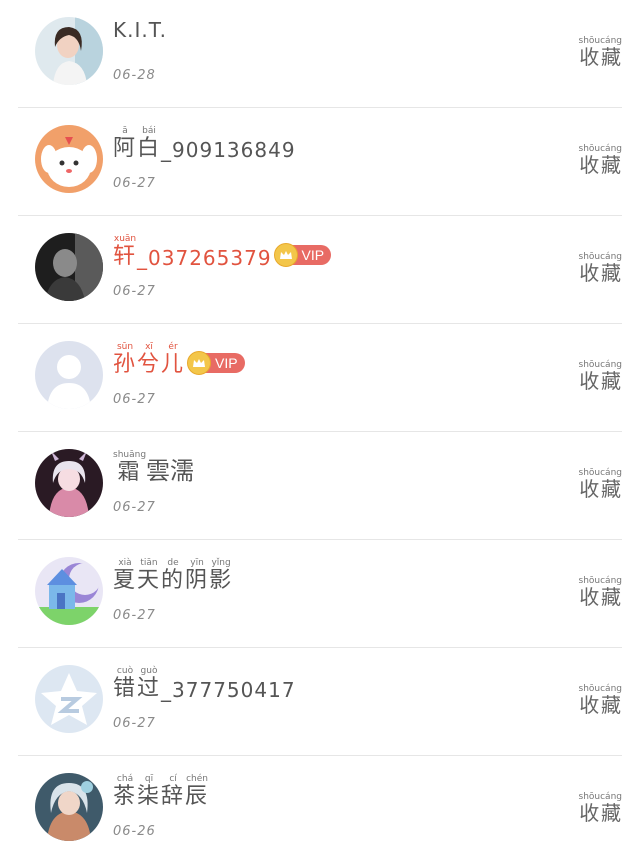 Image resolution: width=640 pixels, height=864 pixels. What do you see at coordinates (134, 831) in the screenshot?
I see `date: 06-26` at bounding box center [134, 831].